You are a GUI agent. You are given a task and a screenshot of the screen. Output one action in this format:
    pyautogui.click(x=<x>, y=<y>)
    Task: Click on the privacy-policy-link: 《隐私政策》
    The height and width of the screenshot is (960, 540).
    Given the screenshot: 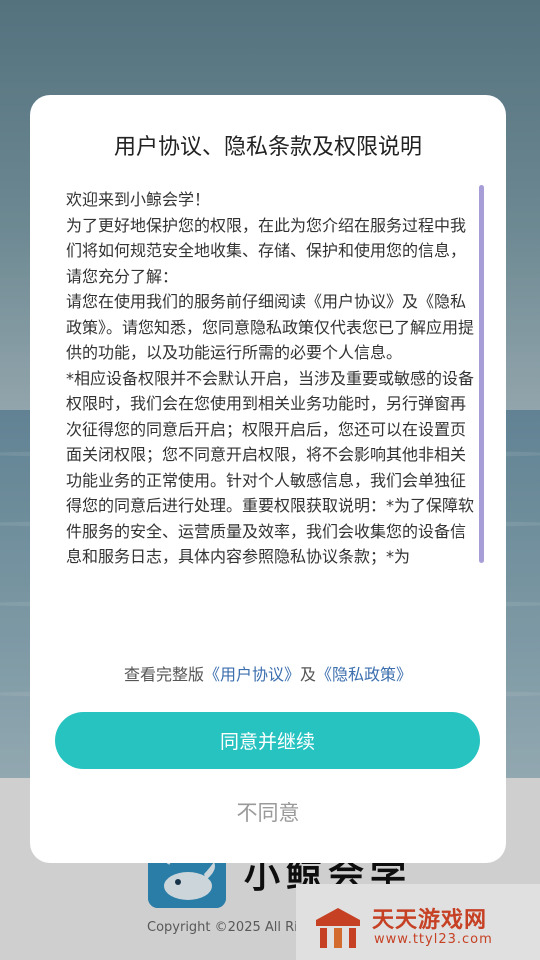 What is the action you would take?
    pyautogui.click(x=364, y=674)
    